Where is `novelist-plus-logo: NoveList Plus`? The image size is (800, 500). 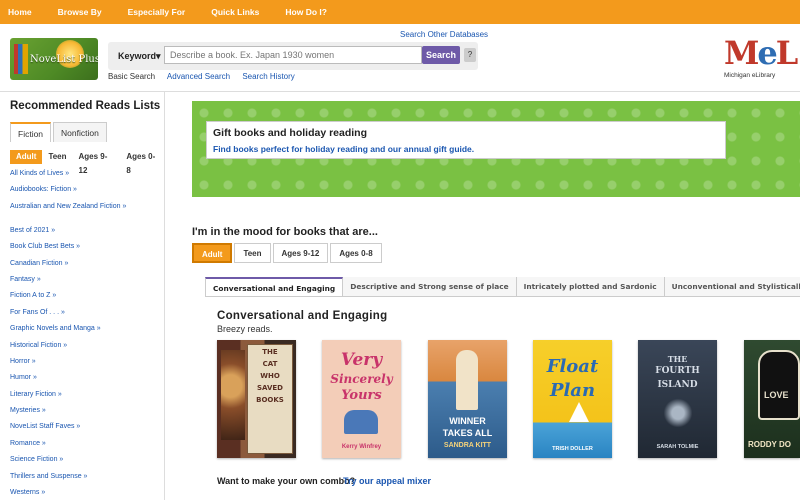 novelist-plus-logo: NoveList Plus is located at coordinates (54, 59).